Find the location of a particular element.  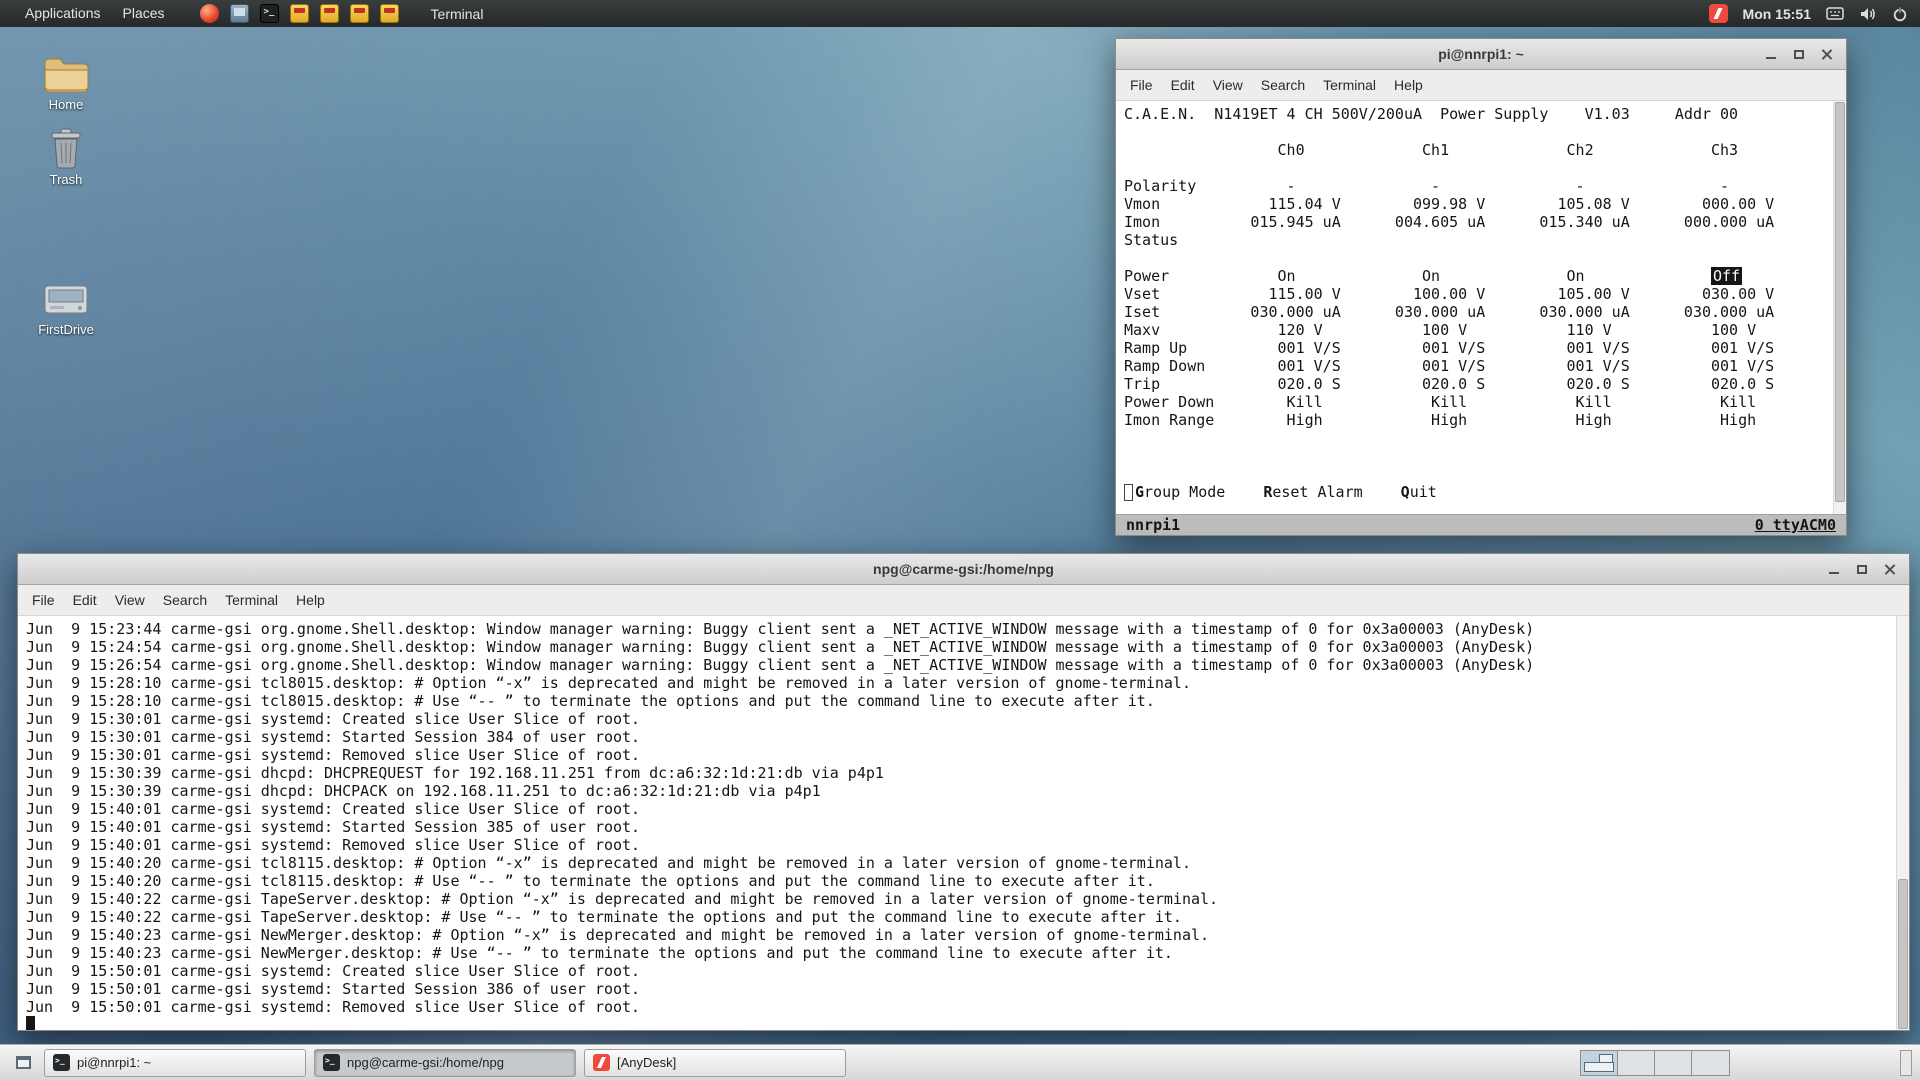

desktop-icon-label: FirstDrive is located at coordinates (66, 329).